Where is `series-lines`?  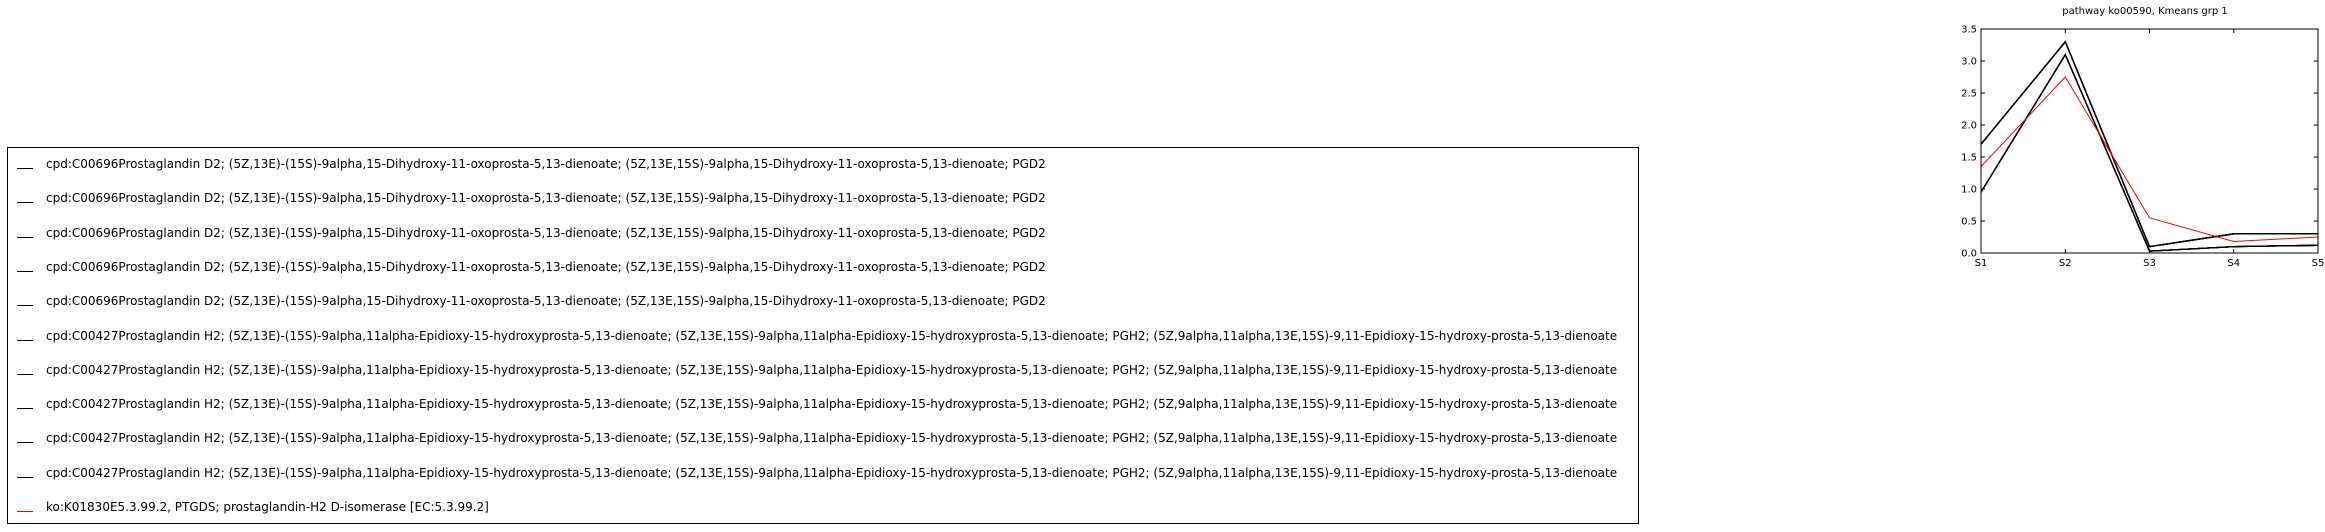 series-lines is located at coordinates (2149, 146).